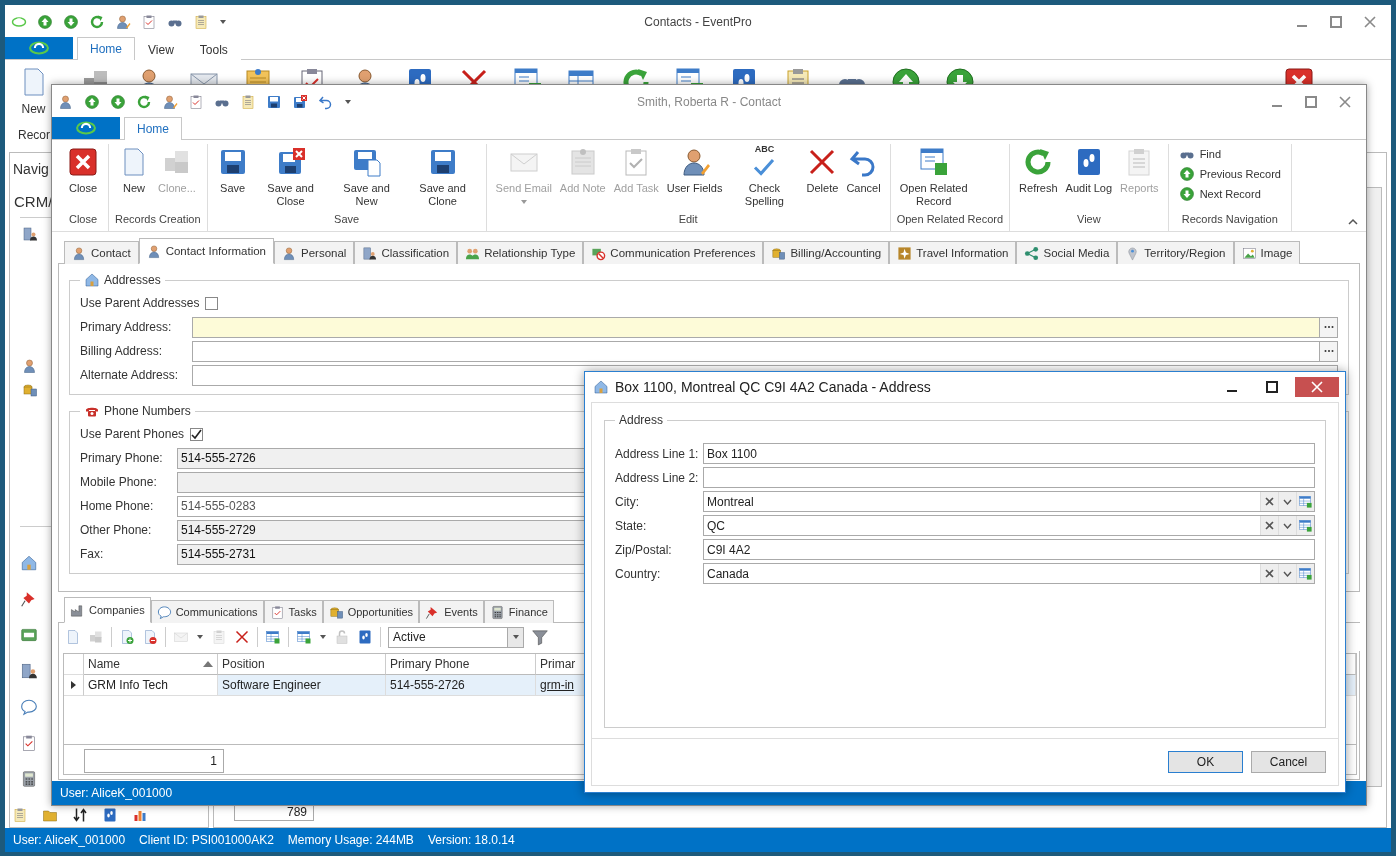 The width and height of the screenshot is (1396, 856). What do you see at coordinates (30, 170) in the screenshot?
I see `pane-title: Navig` at bounding box center [30, 170].